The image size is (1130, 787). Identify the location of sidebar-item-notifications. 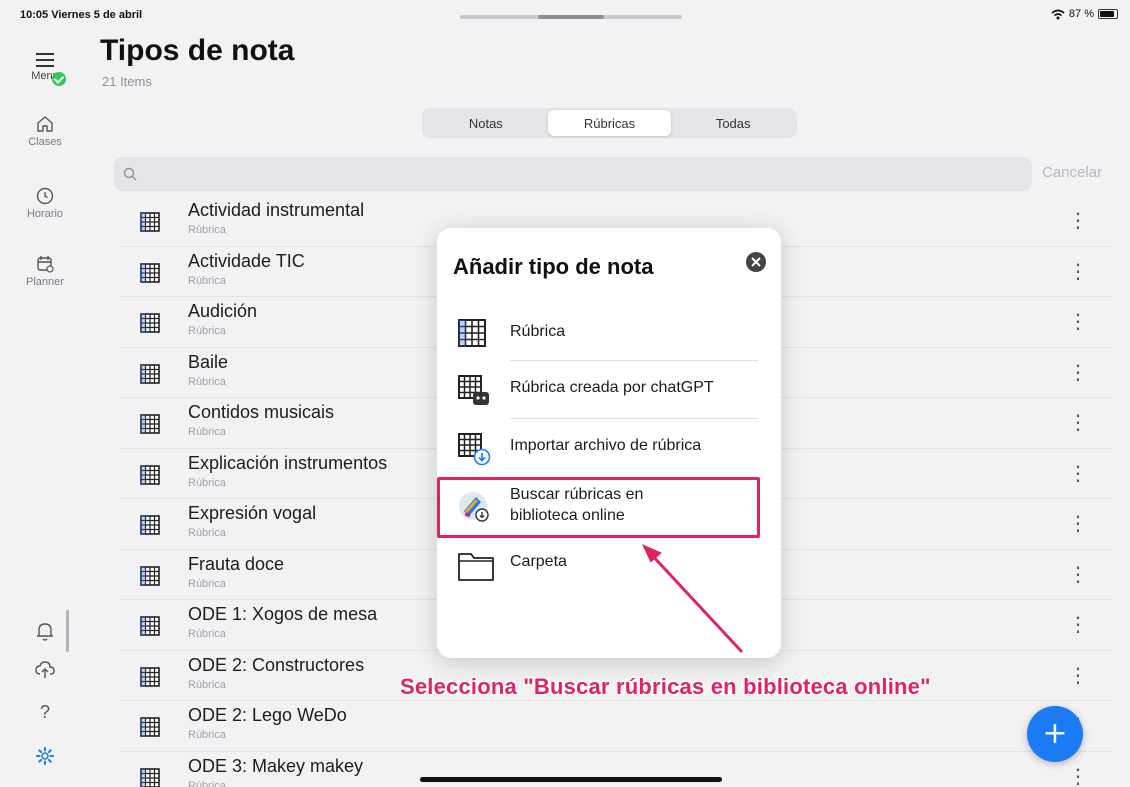
(45, 631).